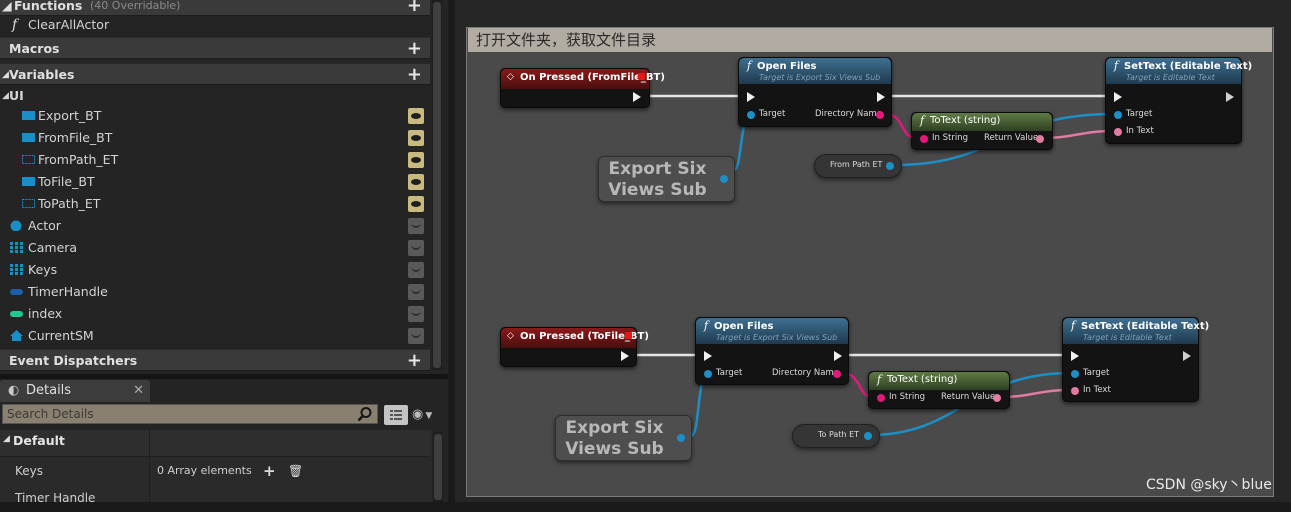 The height and width of the screenshot is (512, 1291). Describe the element at coordinates (215, 48) in the screenshot. I see `macros-section: Macros +` at that location.